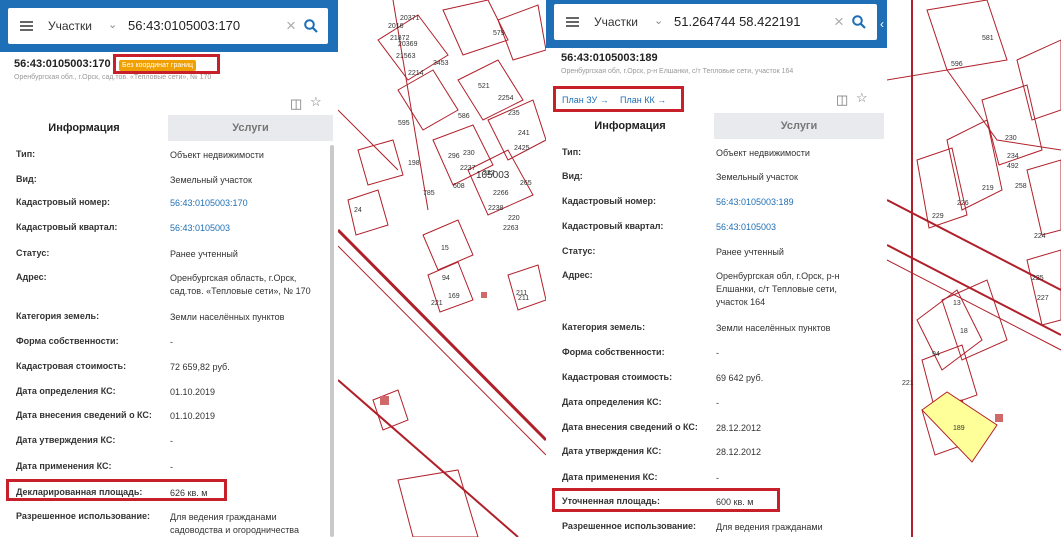 Image resolution: width=1061 pixels, height=537 pixels. What do you see at coordinates (211, 180) in the screenshot?
I see `attr-value: Земельный участок` at bounding box center [211, 180].